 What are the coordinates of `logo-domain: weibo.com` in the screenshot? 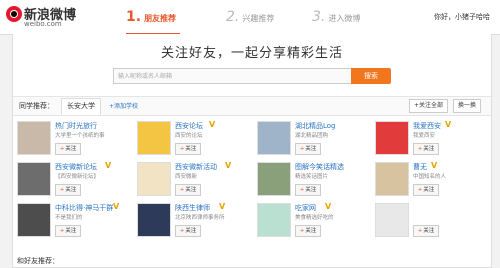 It's located at (43, 24).